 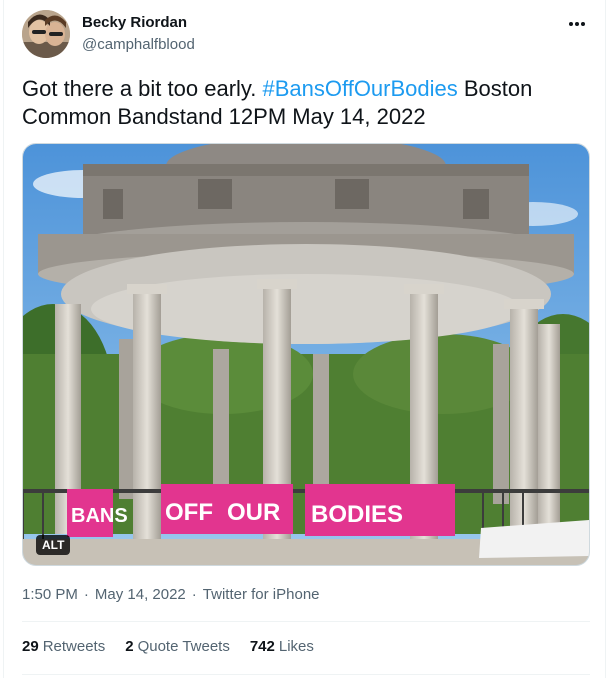 I want to click on retweets-count: 29, so click(x=30, y=646).